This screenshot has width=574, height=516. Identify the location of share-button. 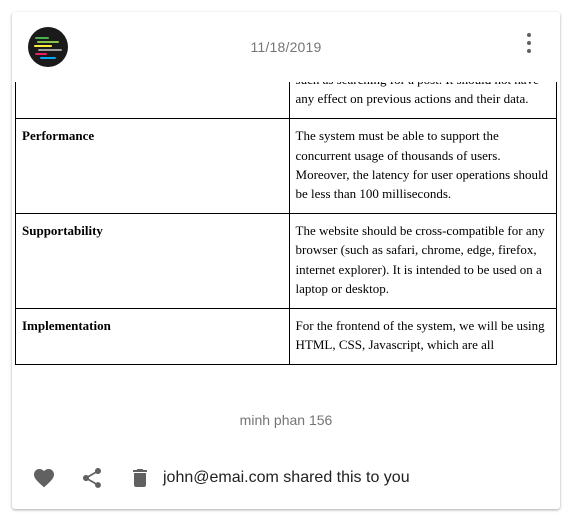
(92, 478).